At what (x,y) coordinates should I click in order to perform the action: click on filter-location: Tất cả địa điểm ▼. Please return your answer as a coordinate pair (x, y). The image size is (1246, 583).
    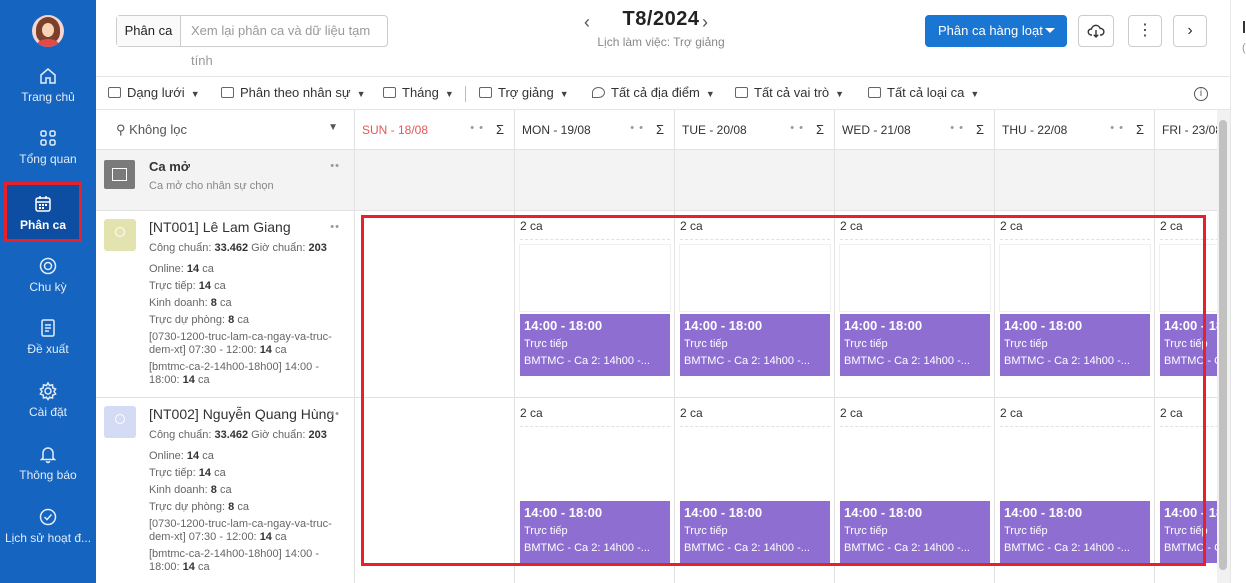
    Looking at the image, I should click on (653, 92).